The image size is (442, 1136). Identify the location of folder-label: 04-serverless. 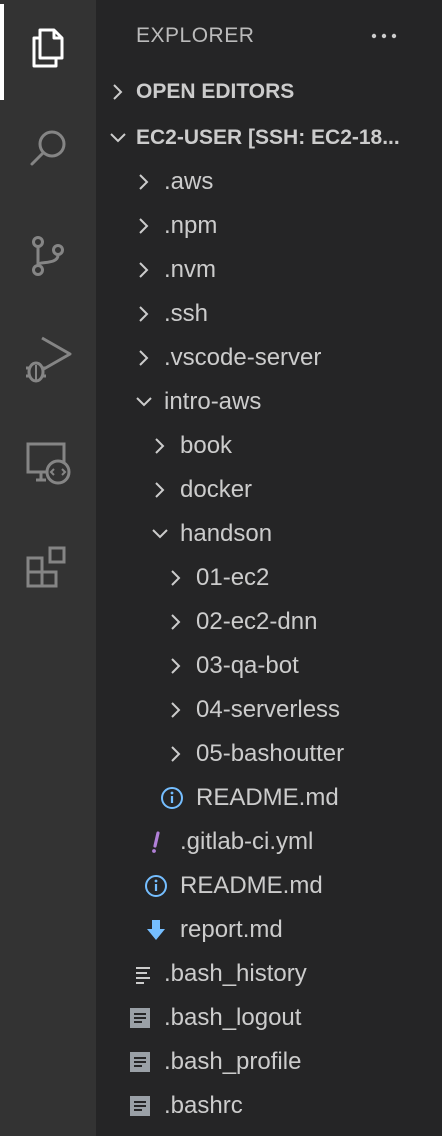
(268, 709).